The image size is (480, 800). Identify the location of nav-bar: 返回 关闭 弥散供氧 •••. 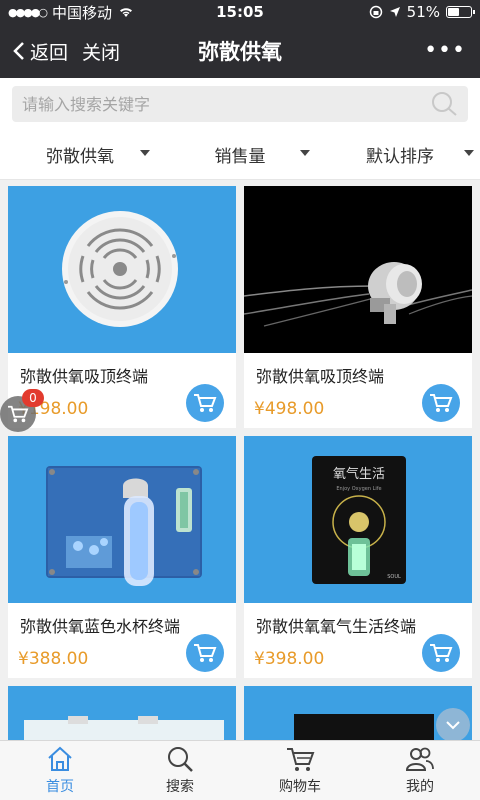
(240, 51).